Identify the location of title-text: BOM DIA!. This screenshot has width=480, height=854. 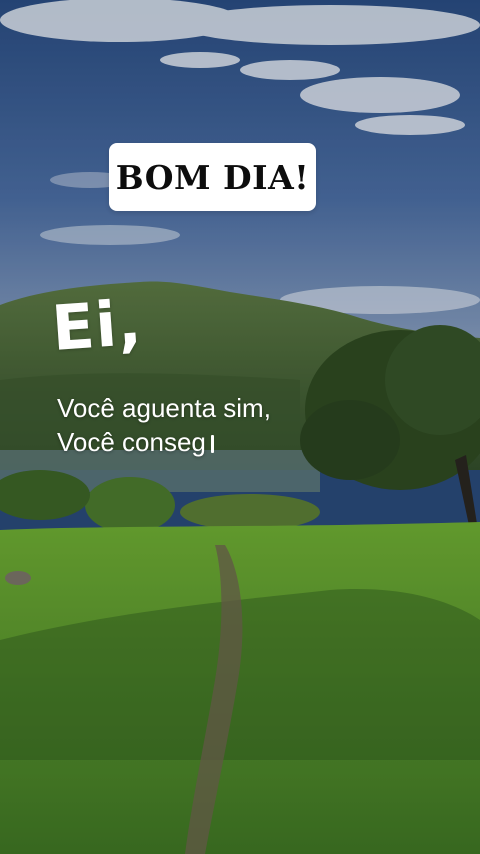
(212, 177).